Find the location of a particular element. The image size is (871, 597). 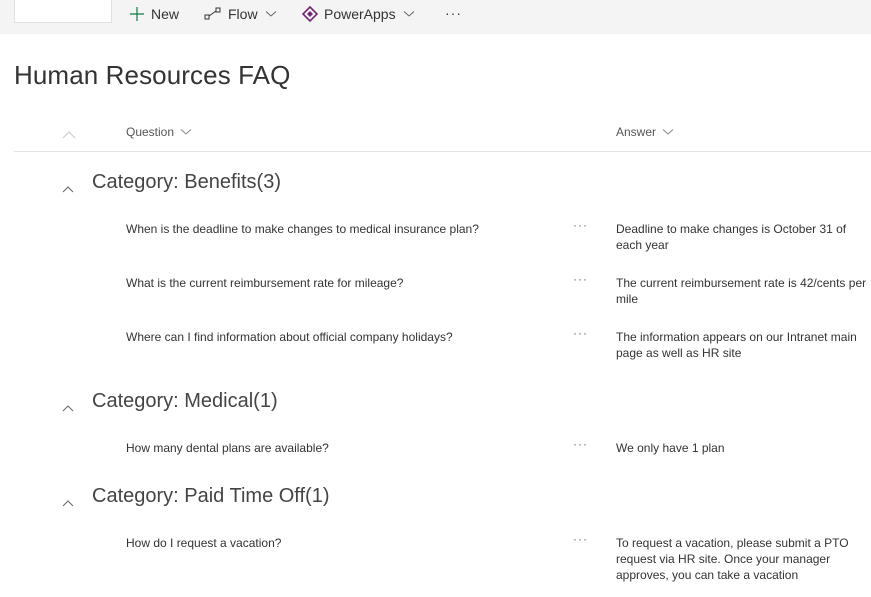

question-cell: How do I request a vacation? is located at coordinates (341, 543).